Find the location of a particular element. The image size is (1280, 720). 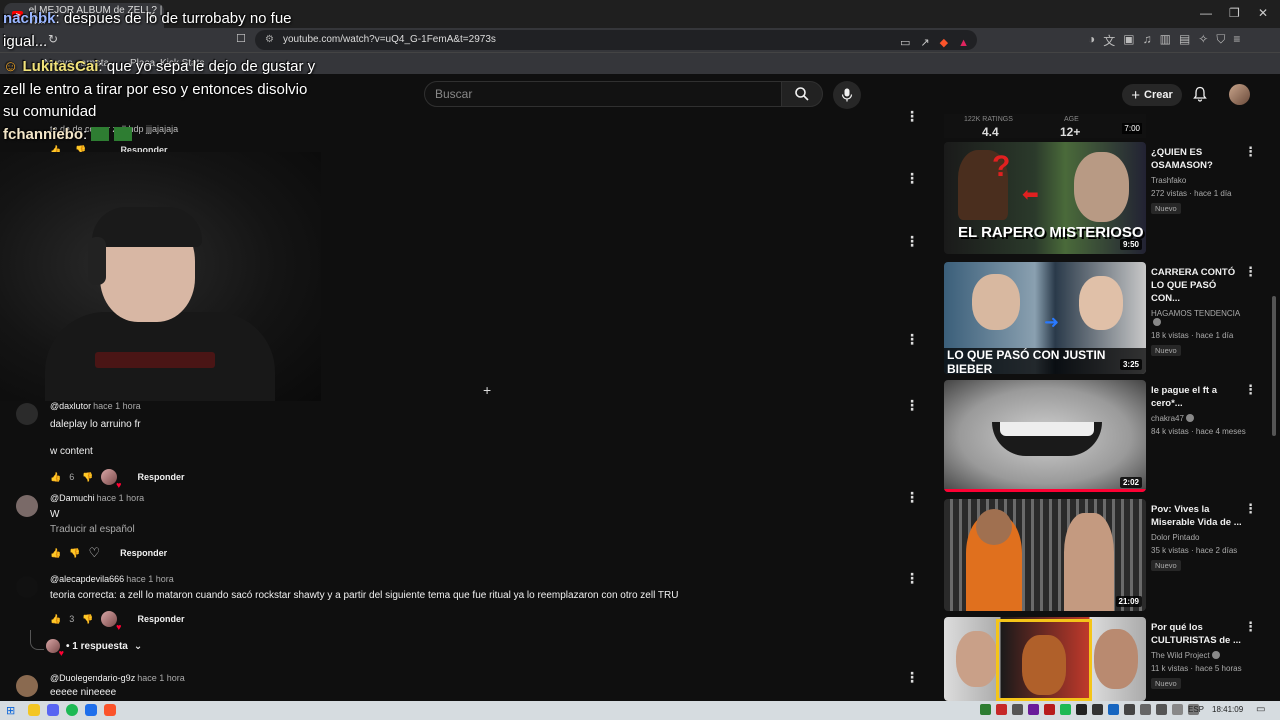

wallet-icon: ▤ is located at coordinates (1184, 40).